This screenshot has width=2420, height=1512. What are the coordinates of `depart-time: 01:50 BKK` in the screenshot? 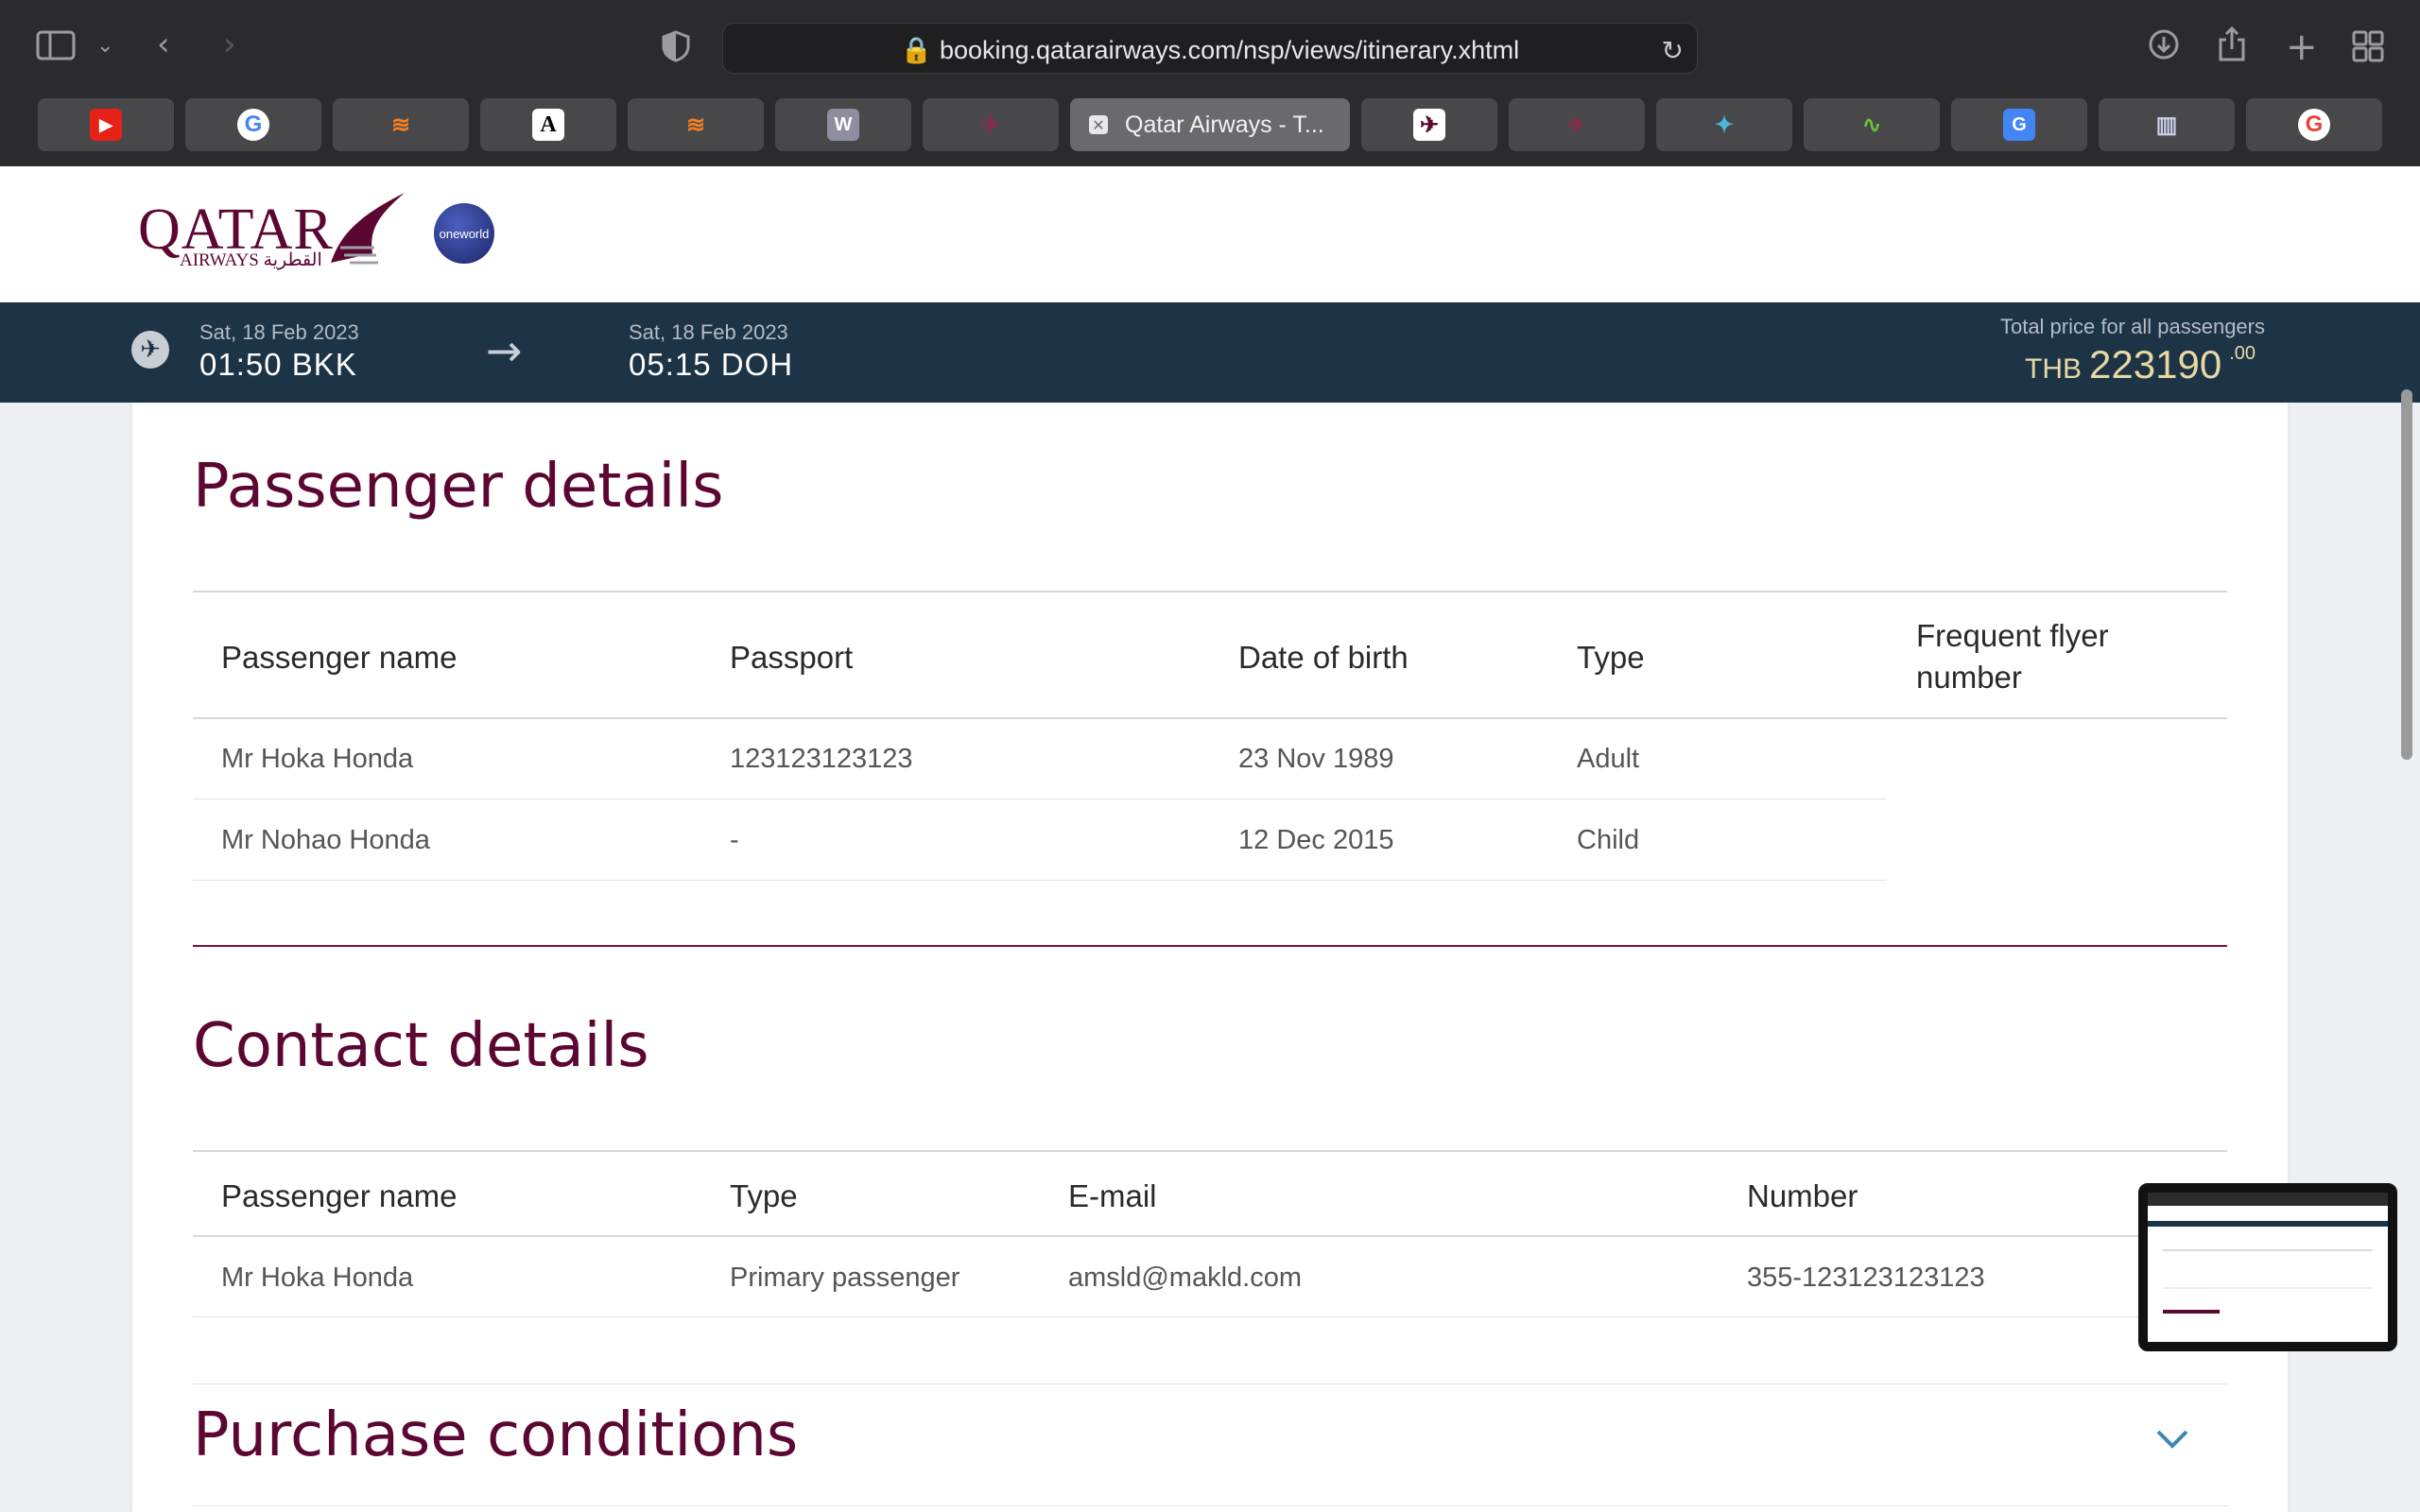 It's located at (278, 364).